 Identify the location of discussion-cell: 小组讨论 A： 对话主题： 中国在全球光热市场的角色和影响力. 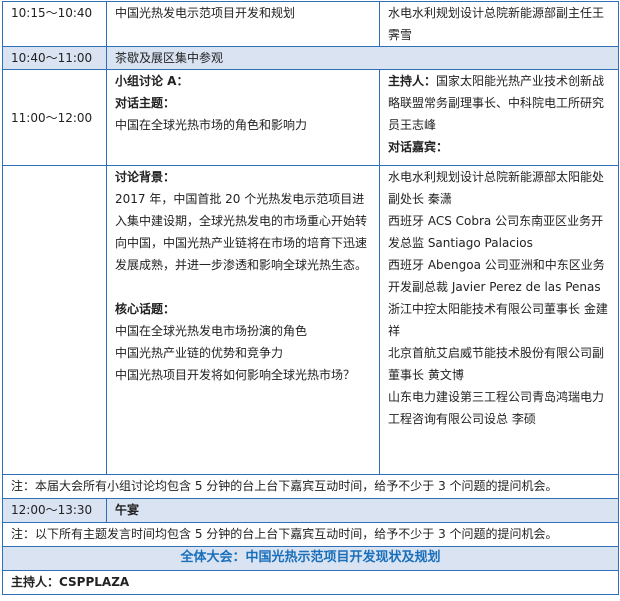
(243, 117).